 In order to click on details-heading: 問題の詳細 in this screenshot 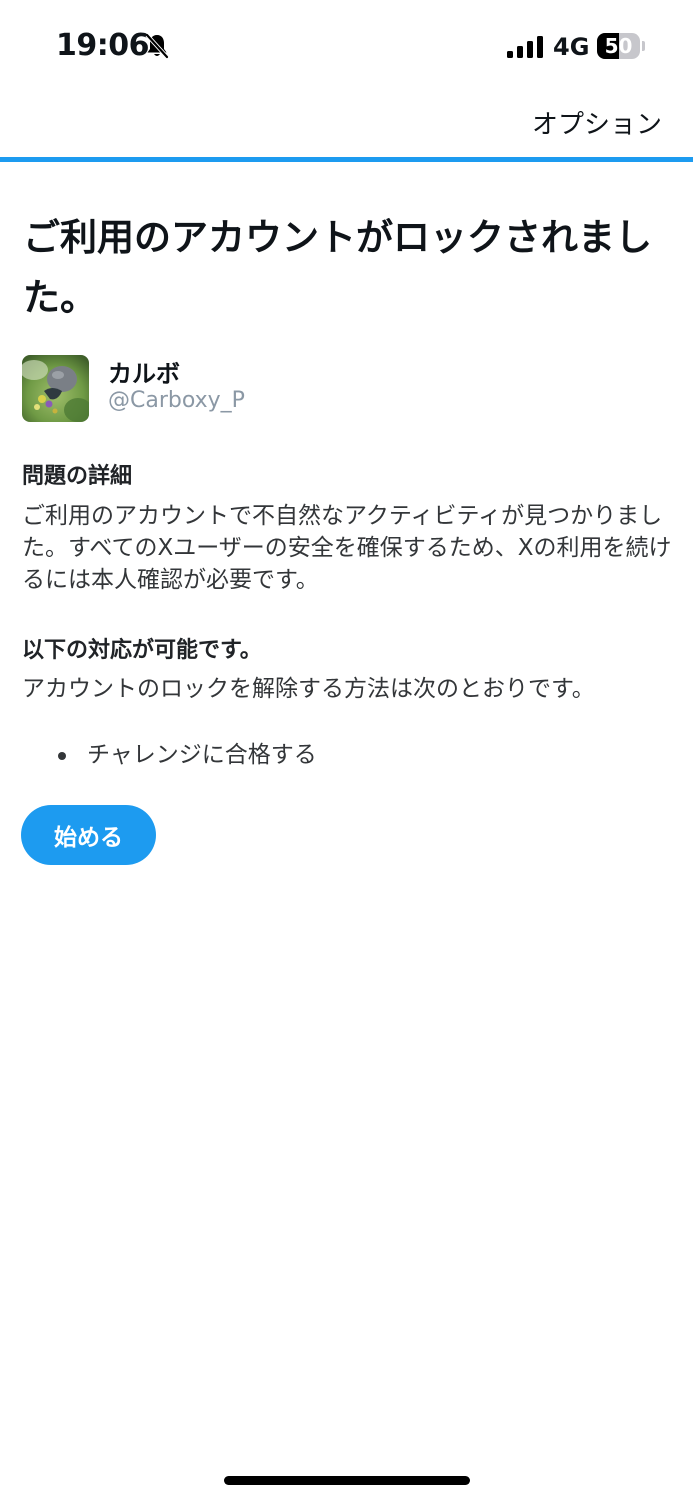, I will do `click(77, 476)`.